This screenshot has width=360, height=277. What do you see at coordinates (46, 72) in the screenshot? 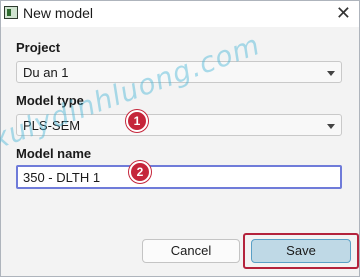
I see `project-select-value: Du an 1` at bounding box center [46, 72].